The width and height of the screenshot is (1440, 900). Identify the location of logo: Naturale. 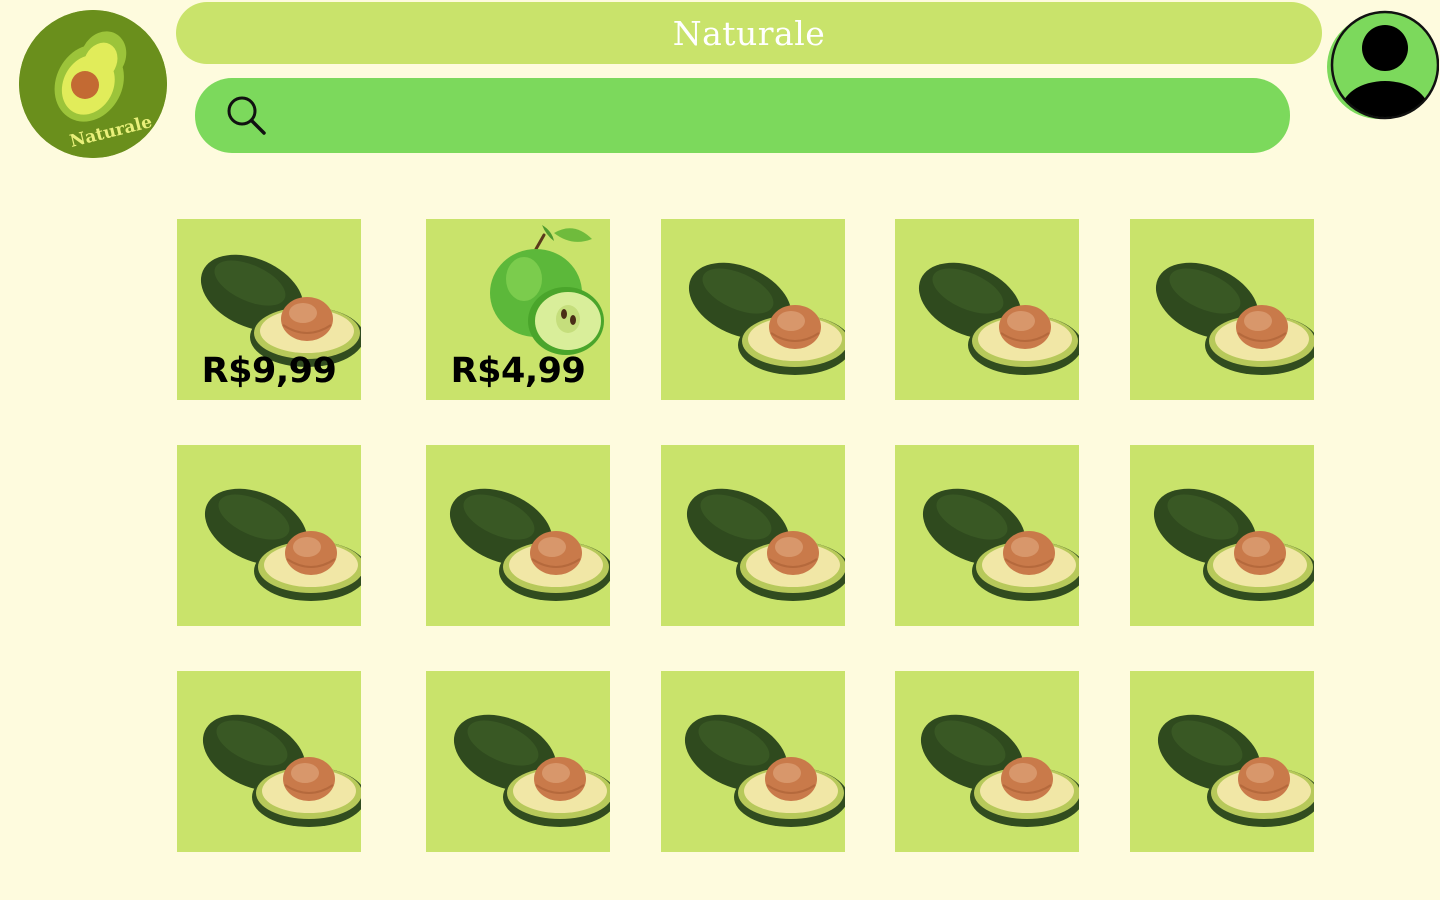
(93, 84).